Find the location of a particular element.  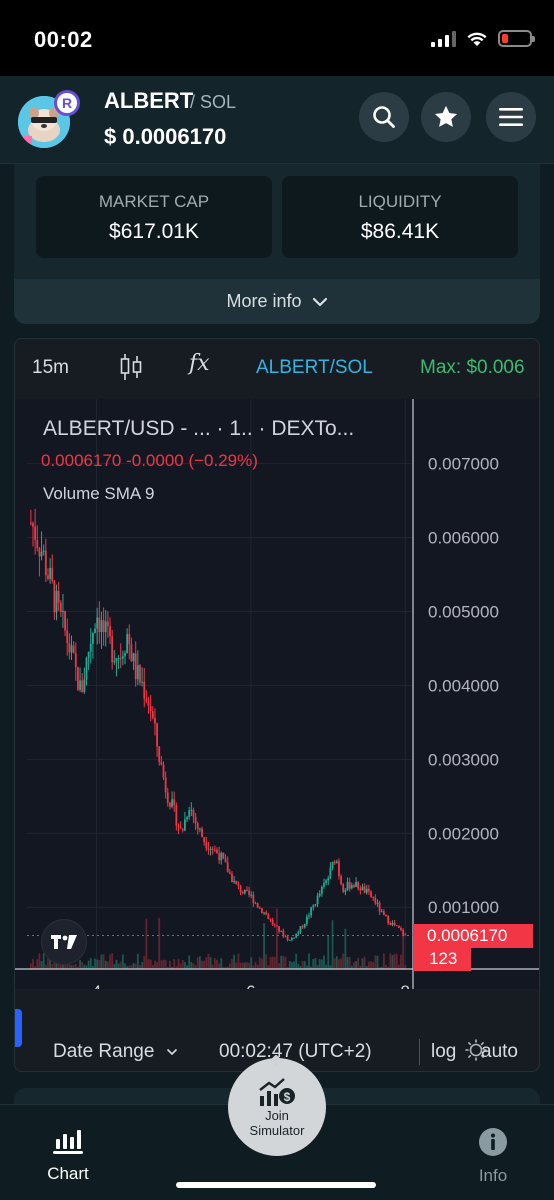

date-range-selector: Date Range is located at coordinates (115, 1052).